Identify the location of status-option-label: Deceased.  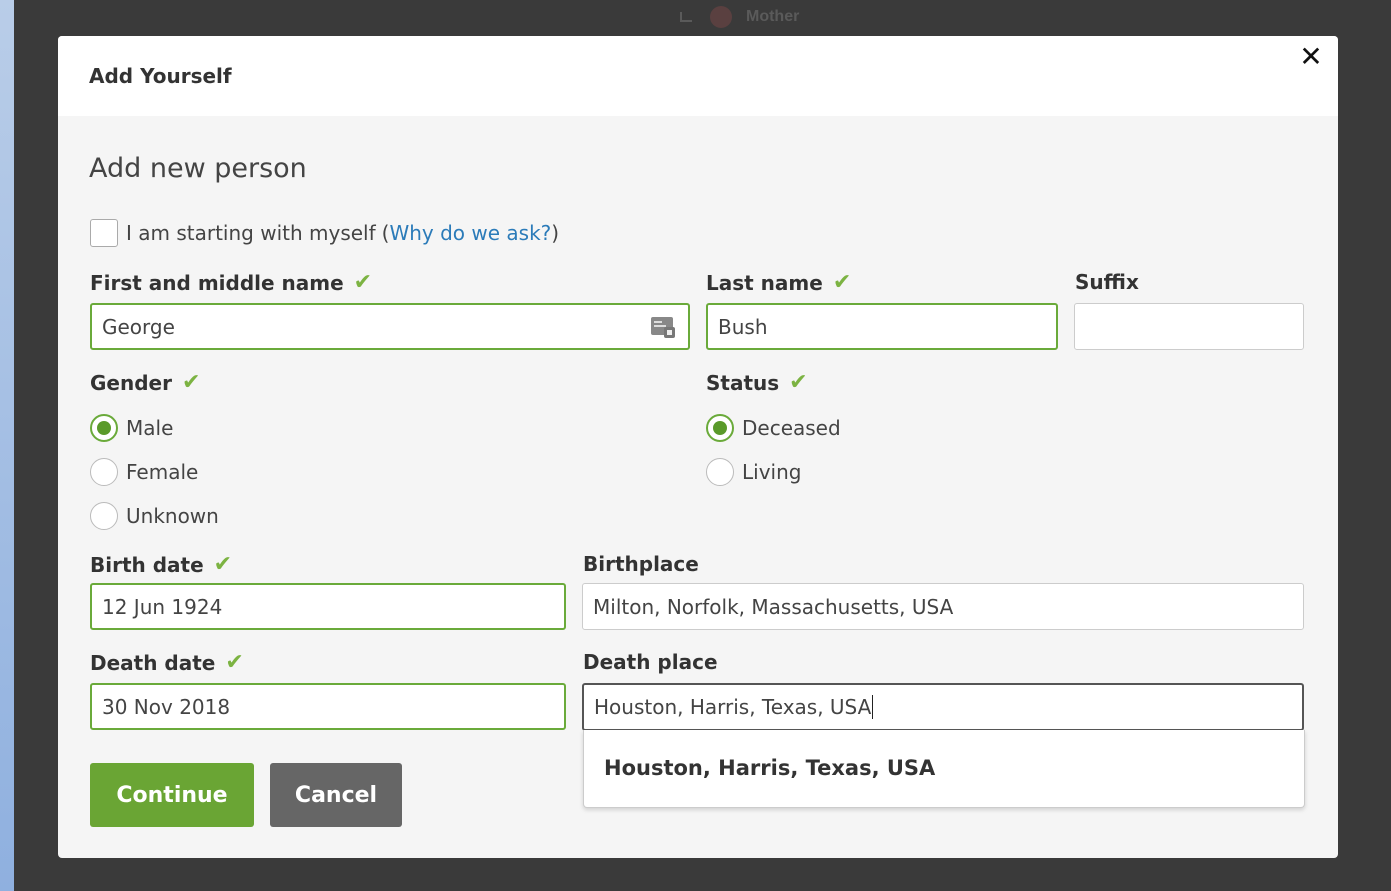
(791, 428).